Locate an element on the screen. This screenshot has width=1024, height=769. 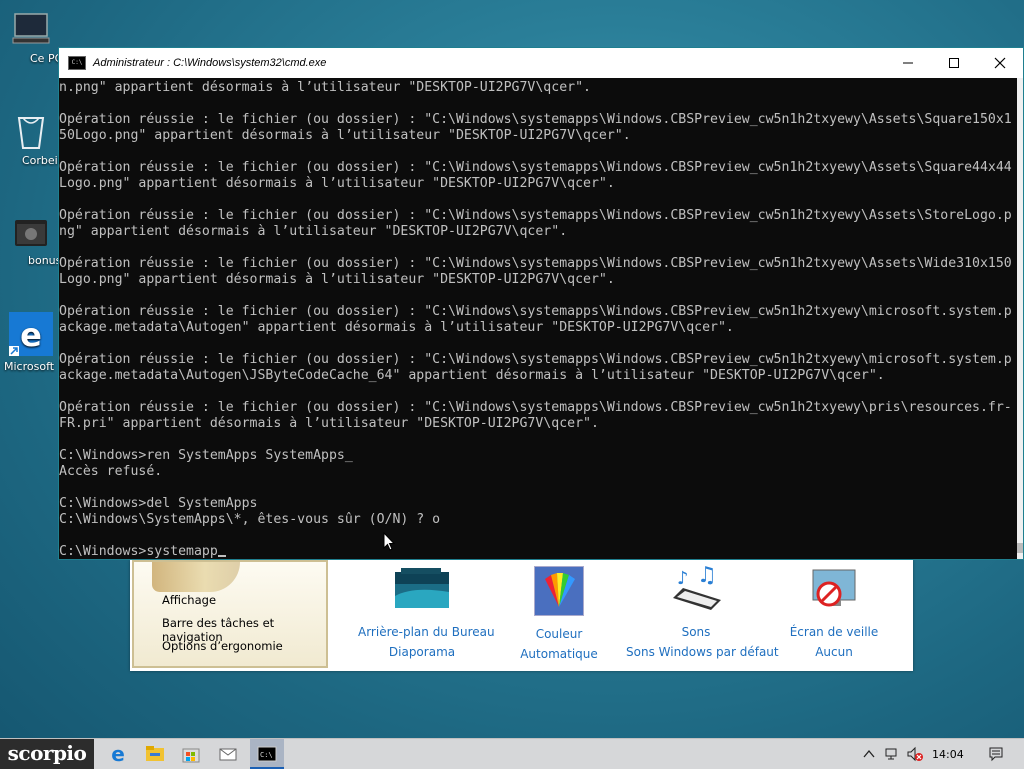
maximize-button is located at coordinates (954, 63).